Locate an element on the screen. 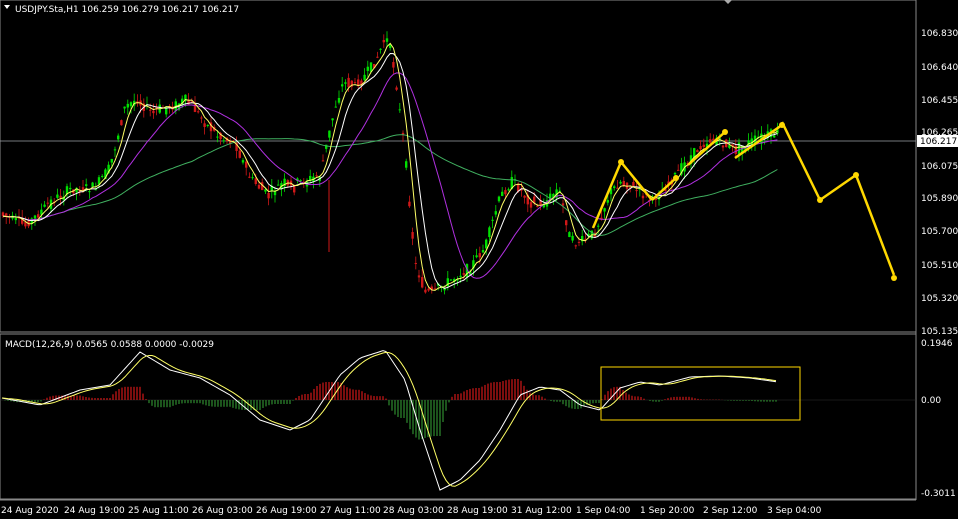  time-tick: 28 Aug 19:00 is located at coordinates (477, 511).